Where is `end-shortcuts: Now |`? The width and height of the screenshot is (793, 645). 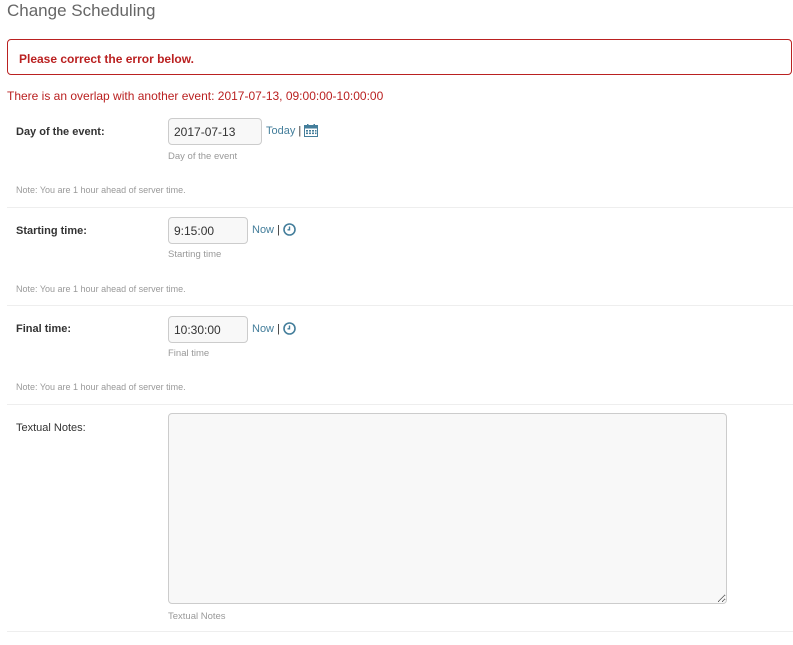 end-shortcuts: Now | is located at coordinates (274, 328).